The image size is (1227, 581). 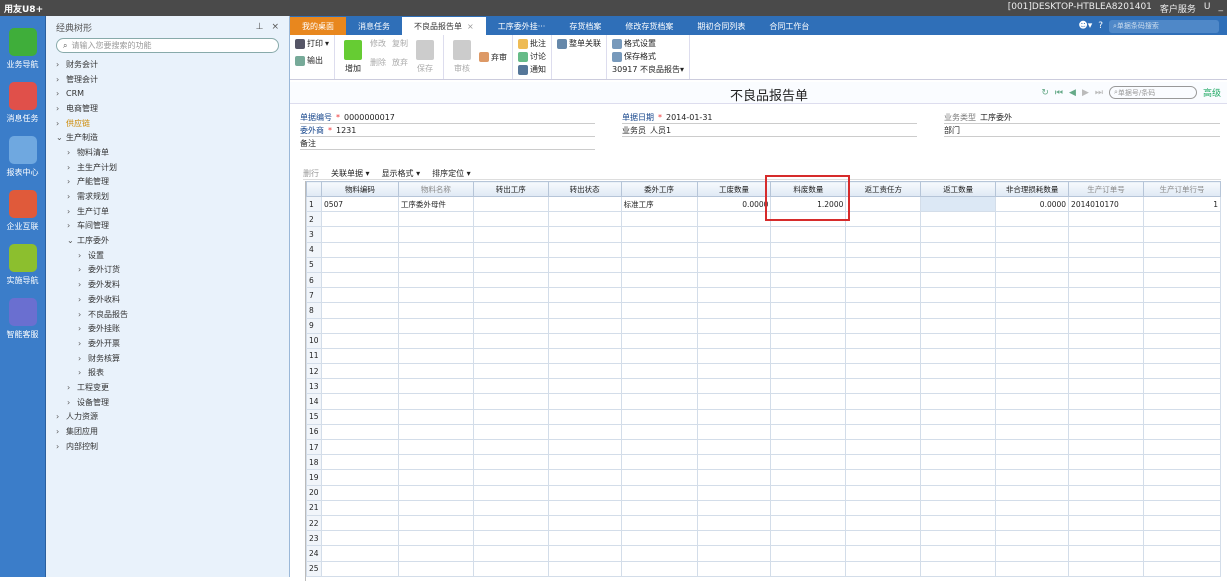 I want to click on notify-button: 通知, so click(x=532, y=69).